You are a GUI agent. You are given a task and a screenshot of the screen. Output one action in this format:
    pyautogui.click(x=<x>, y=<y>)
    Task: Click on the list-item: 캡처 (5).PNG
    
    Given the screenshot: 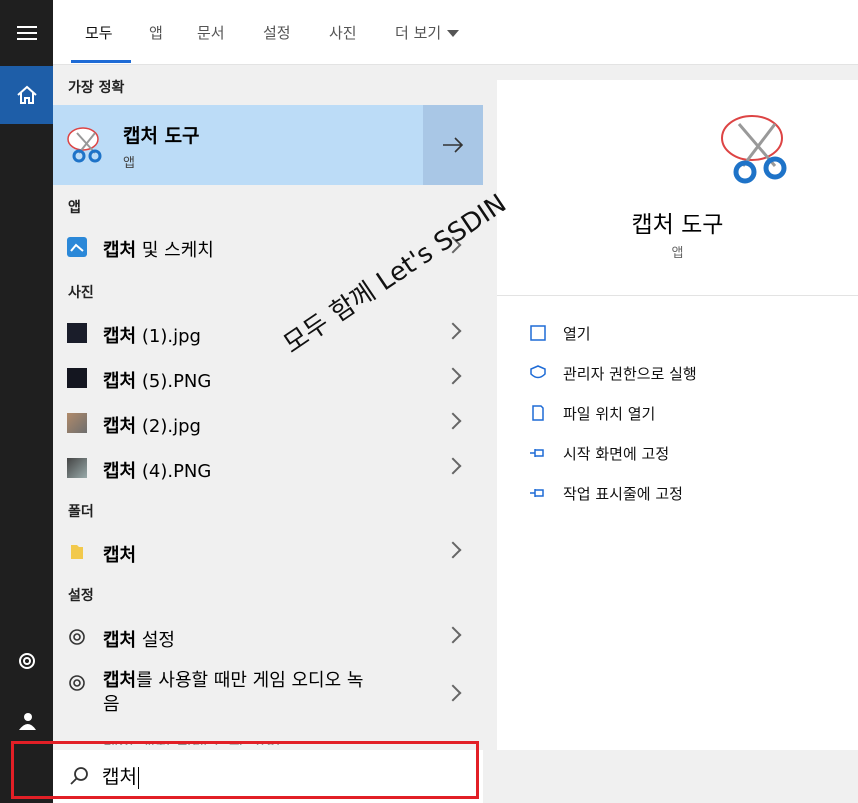 What is the action you would take?
    pyautogui.click(x=268, y=378)
    